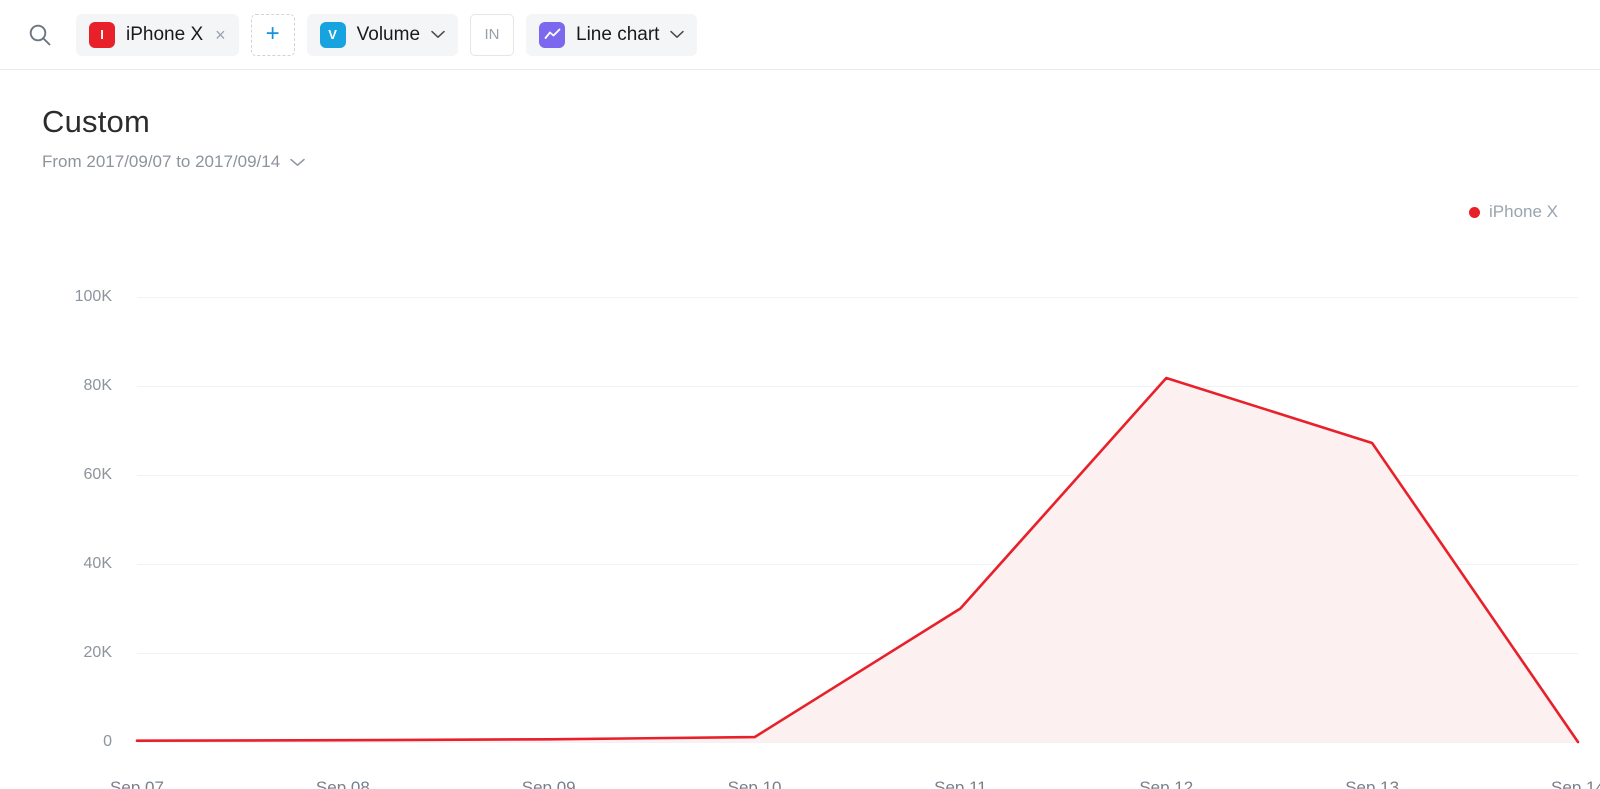 This screenshot has width=1600, height=789. Describe the element at coordinates (960, 783) in the screenshot. I see `x-axis-tick-label: Sep 11` at that location.